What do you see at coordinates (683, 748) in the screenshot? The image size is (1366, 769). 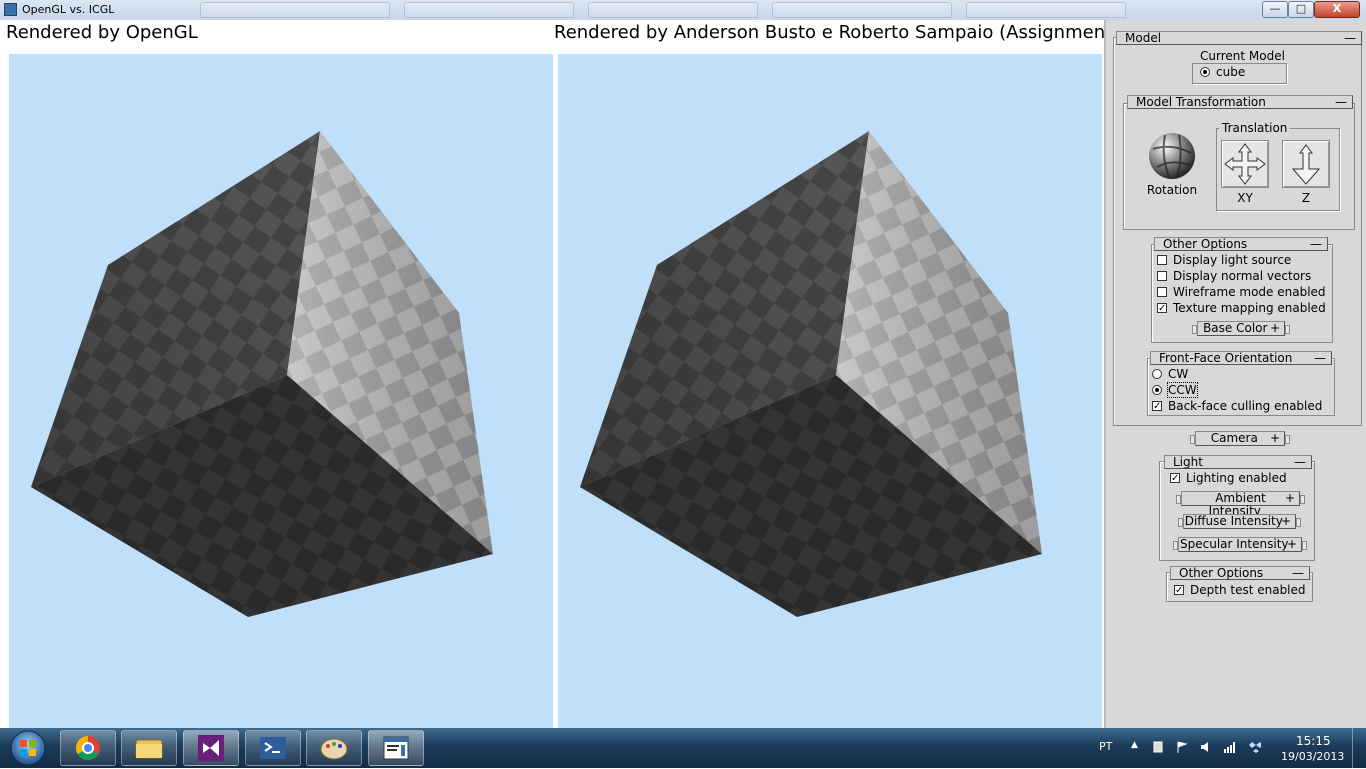 I see `taskbar: PT ▲ 15:15 19/03/2013` at bounding box center [683, 748].